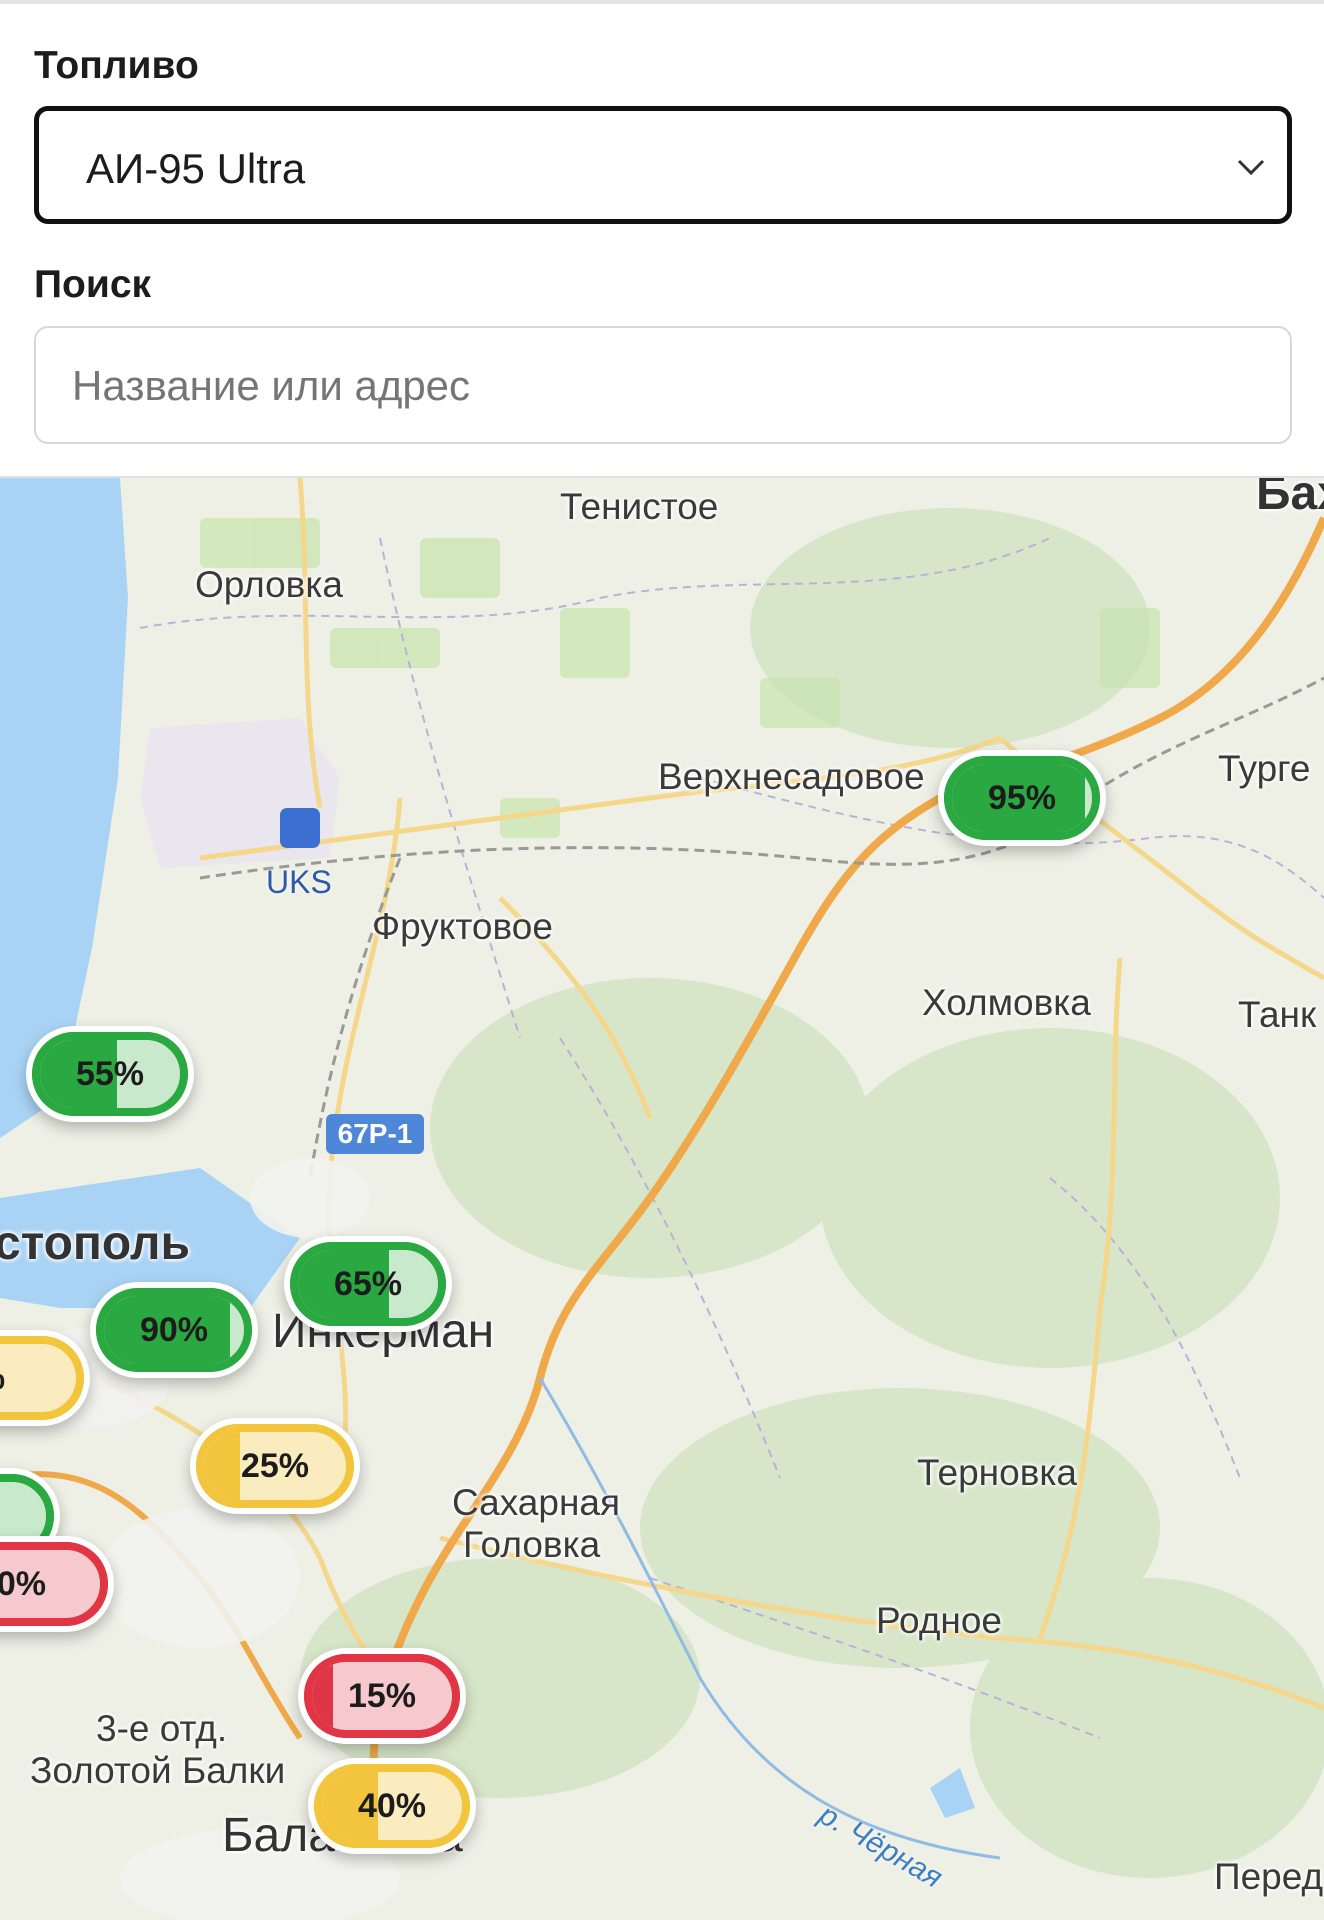  I want to click on place-label: Турге, so click(1264, 768).